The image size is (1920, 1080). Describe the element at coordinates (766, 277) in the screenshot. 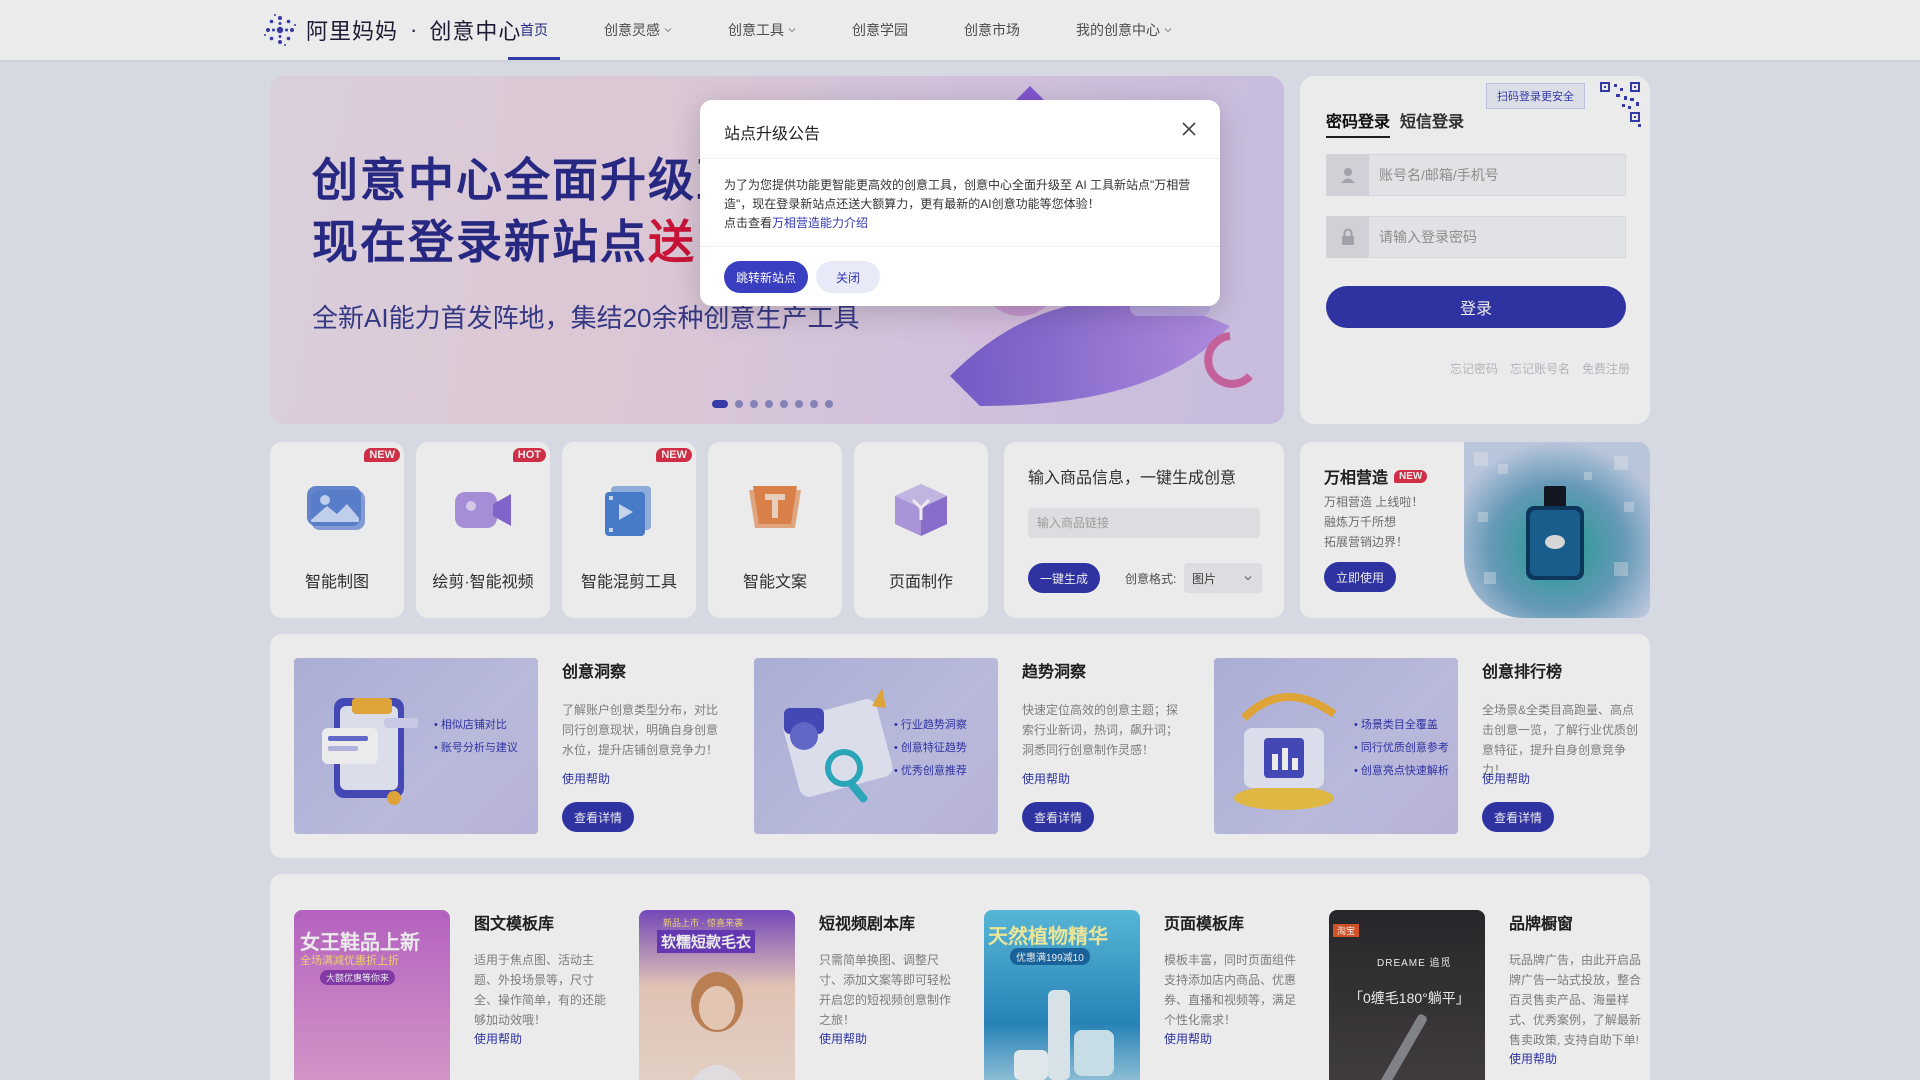

I see `go-new-site-button: 跳转新站点` at that location.